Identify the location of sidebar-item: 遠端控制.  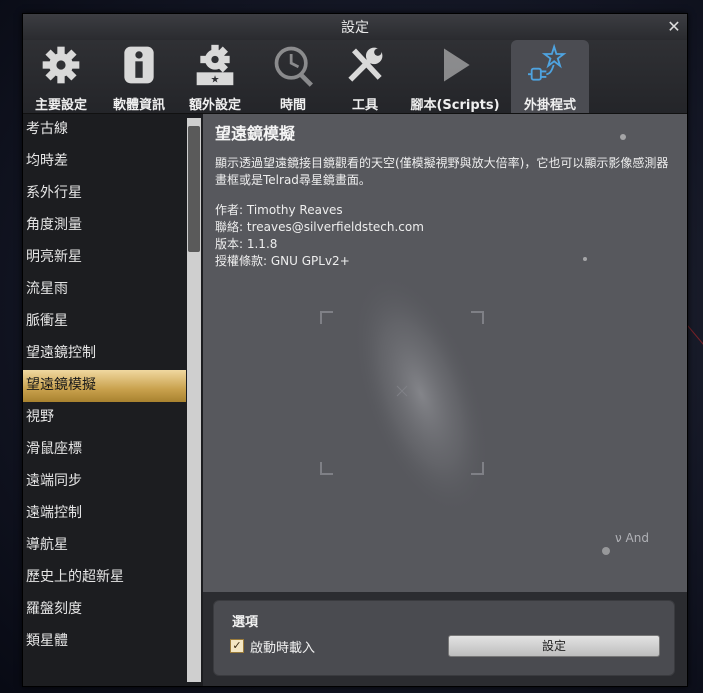
(105, 514).